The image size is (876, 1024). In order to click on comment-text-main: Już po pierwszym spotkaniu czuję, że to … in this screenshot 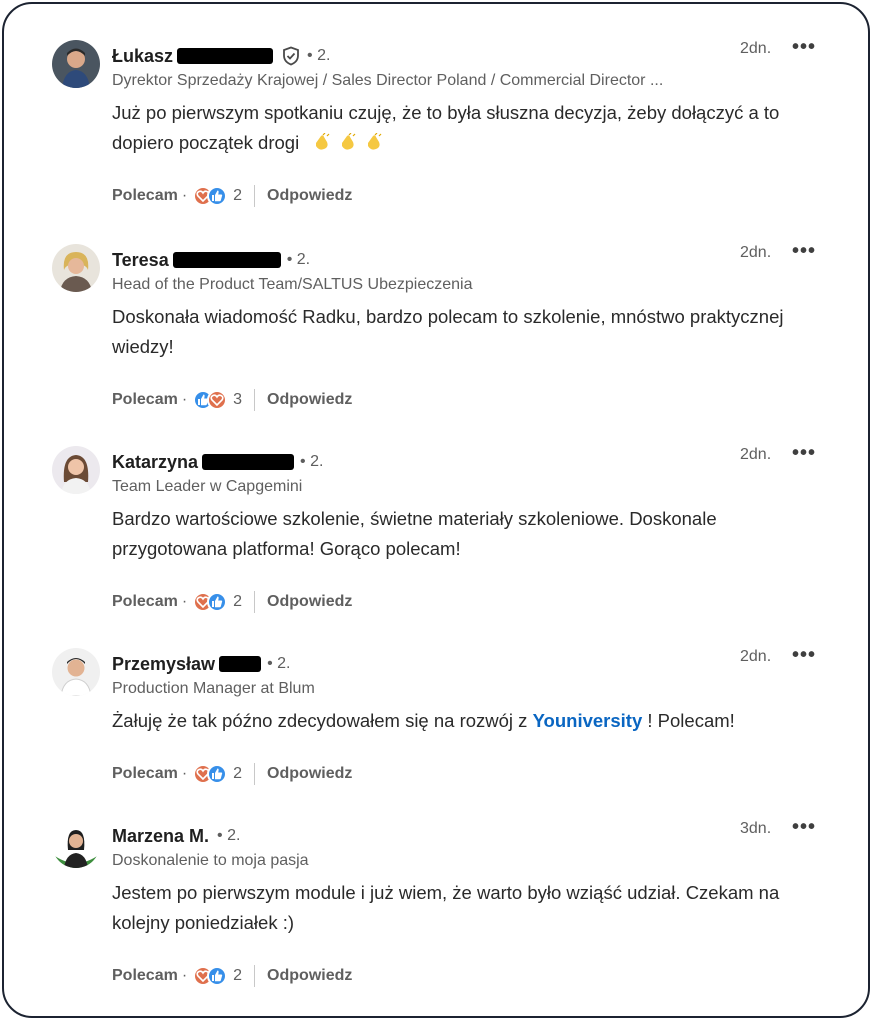, I will do `click(446, 127)`.